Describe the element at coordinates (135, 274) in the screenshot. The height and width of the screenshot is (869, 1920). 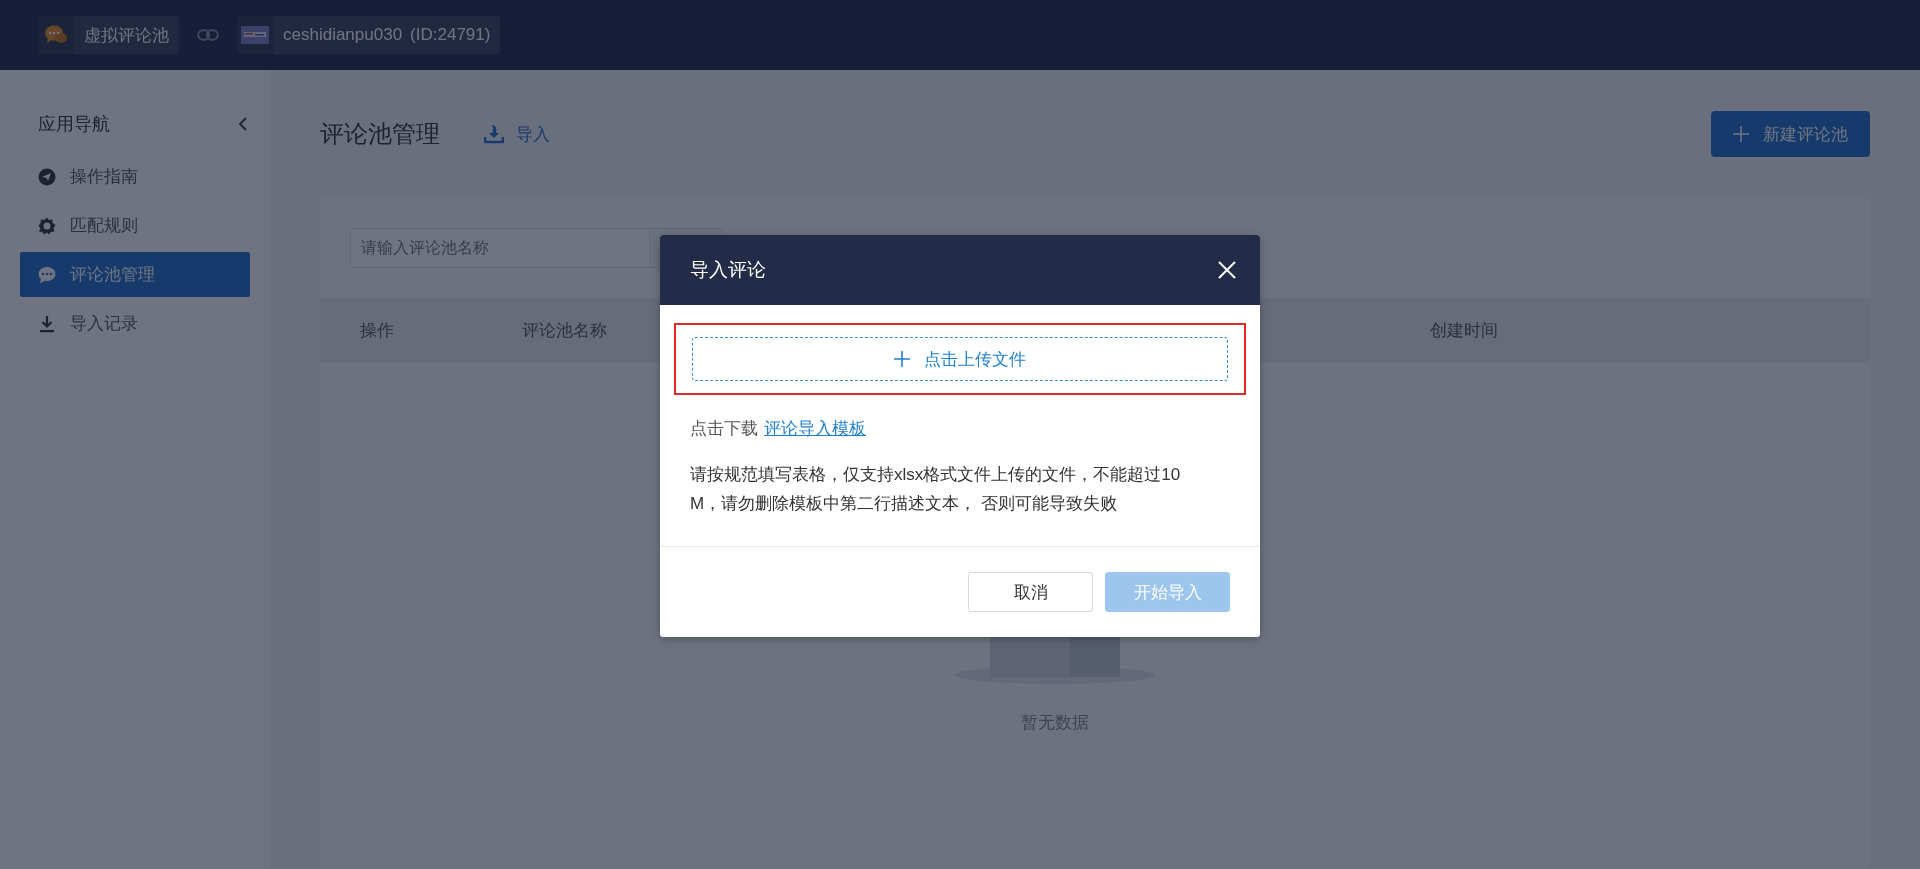
I see `sidebar-item: 评论池管理` at that location.